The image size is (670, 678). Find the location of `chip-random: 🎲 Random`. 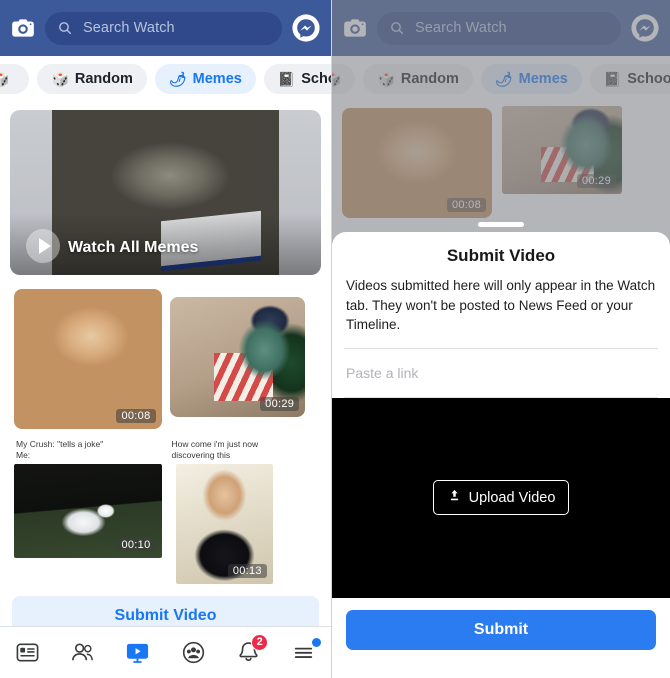

chip-random: 🎲 Random is located at coordinates (92, 79).